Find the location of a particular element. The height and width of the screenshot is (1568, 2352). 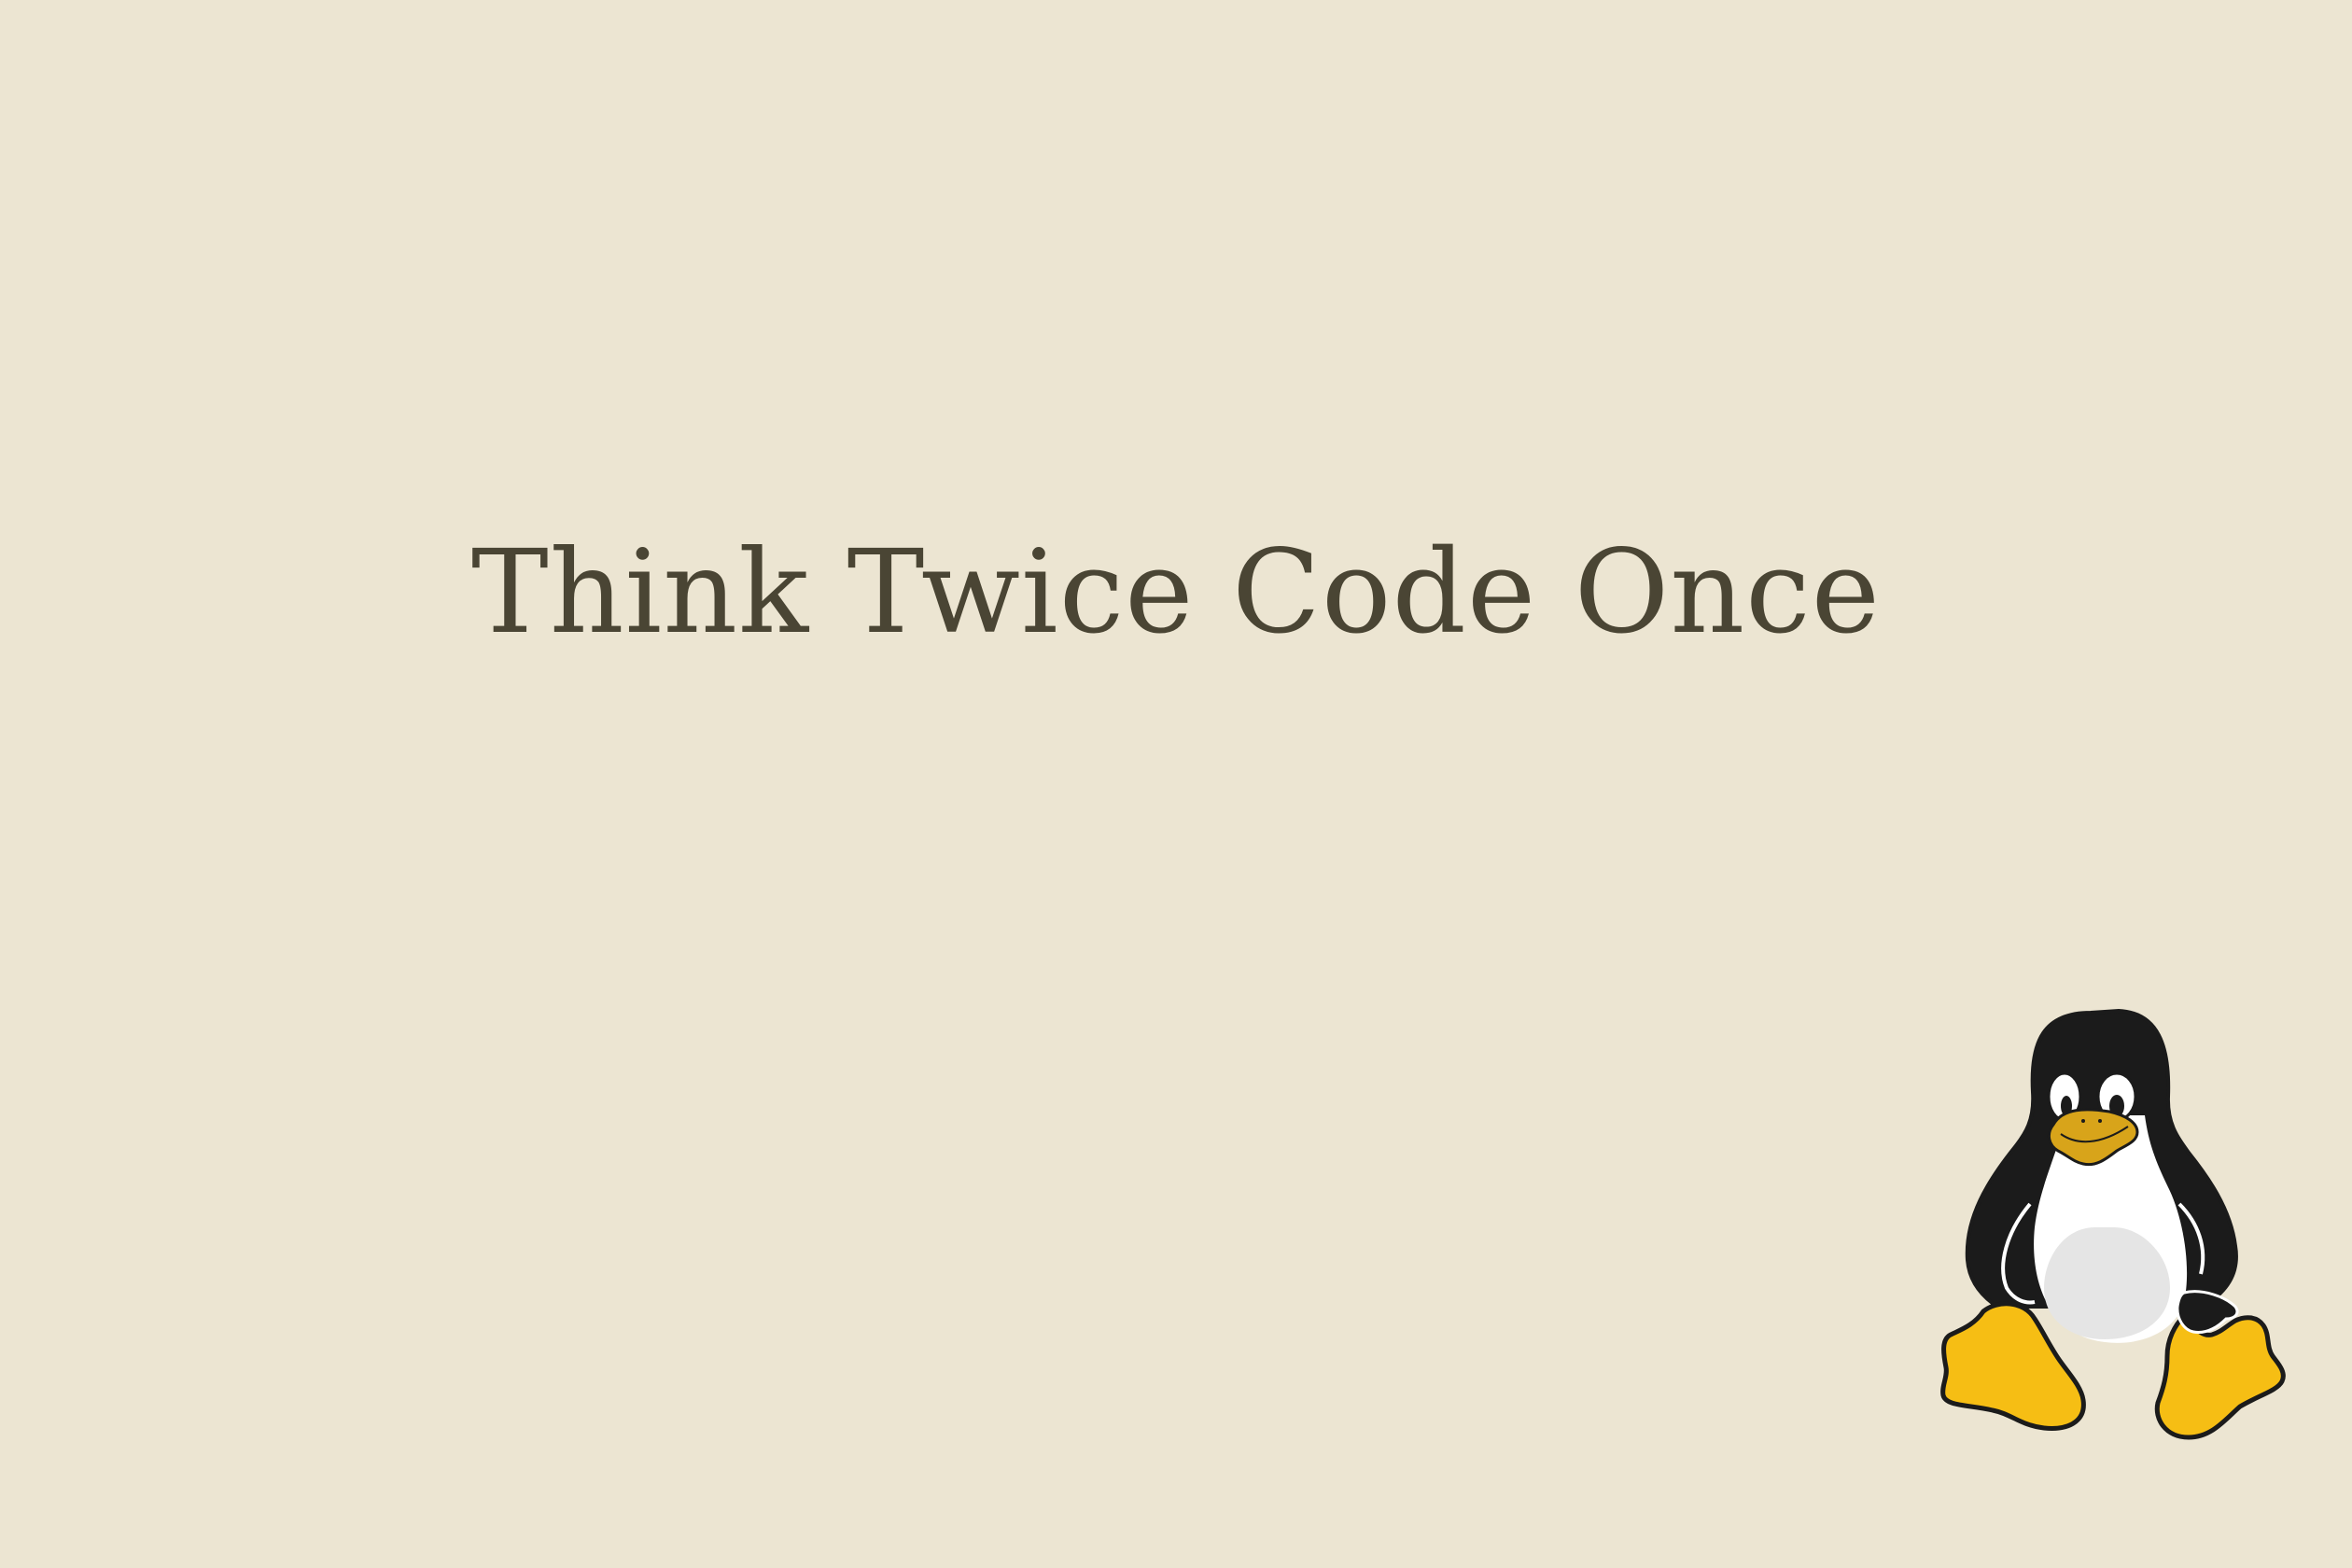

wallpaper-tagline: Think Twice Code Once is located at coordinates (1176, 592).